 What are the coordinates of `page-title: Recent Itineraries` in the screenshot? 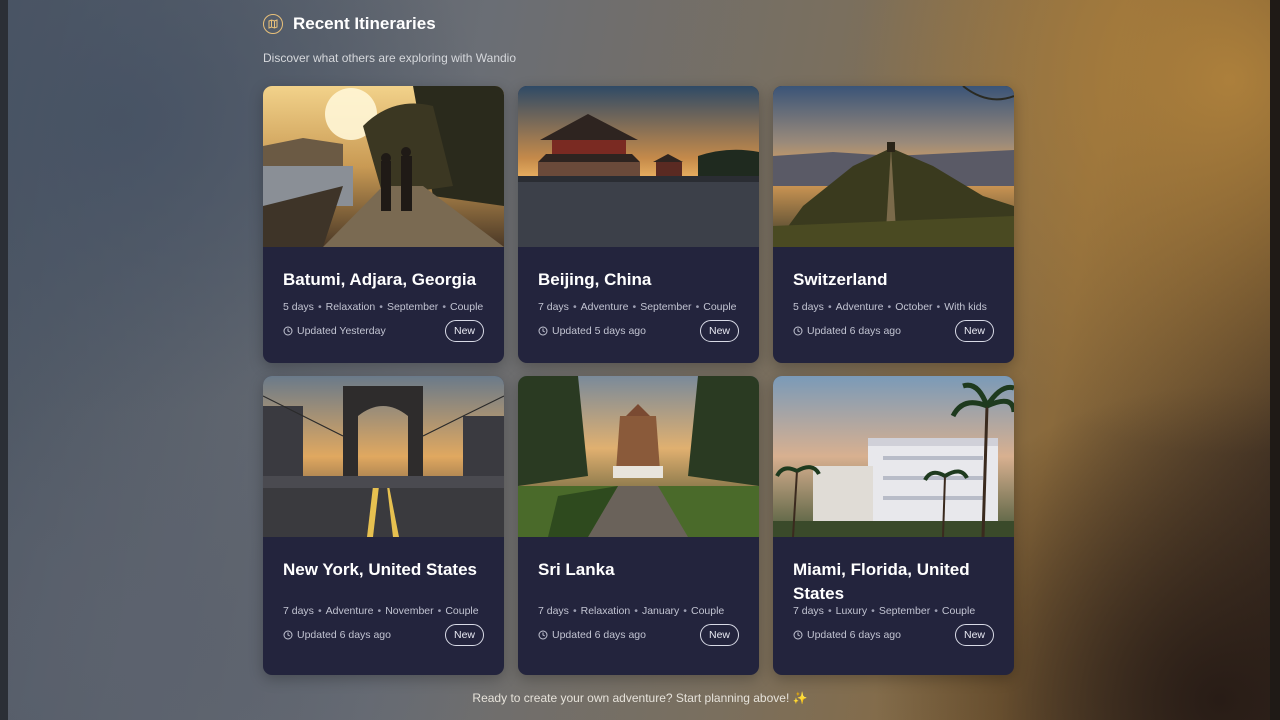 It's located at (364, 23).